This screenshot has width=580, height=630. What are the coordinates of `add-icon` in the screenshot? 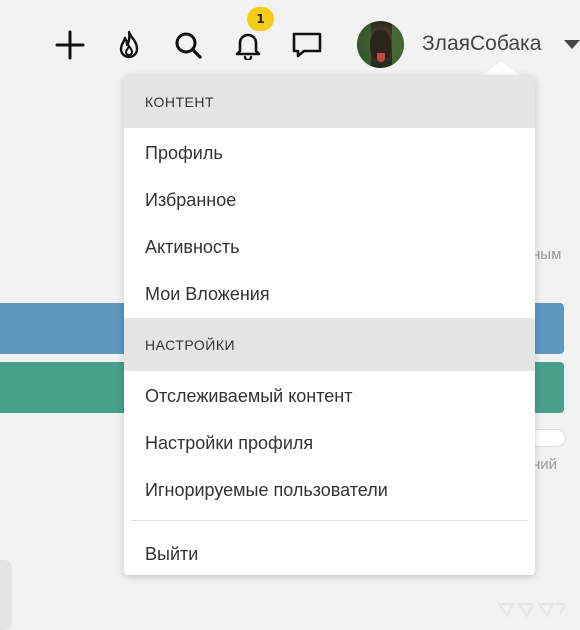 It's located at (70, 45).